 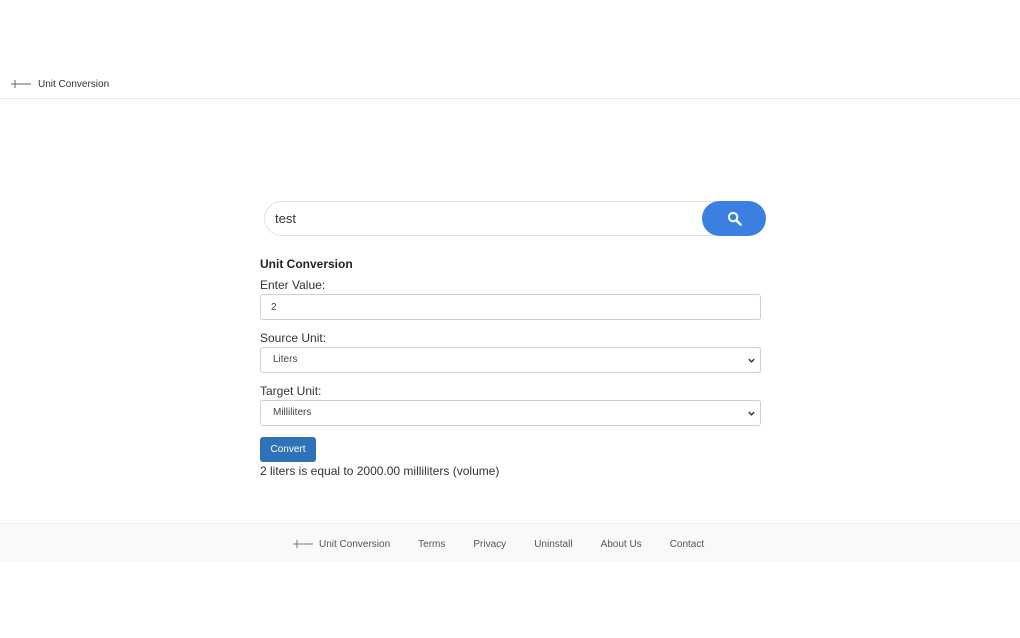 What do you see at coordinates (499, 218) in the screenshot?
I see `search-input` at bounding box center [499, 218].